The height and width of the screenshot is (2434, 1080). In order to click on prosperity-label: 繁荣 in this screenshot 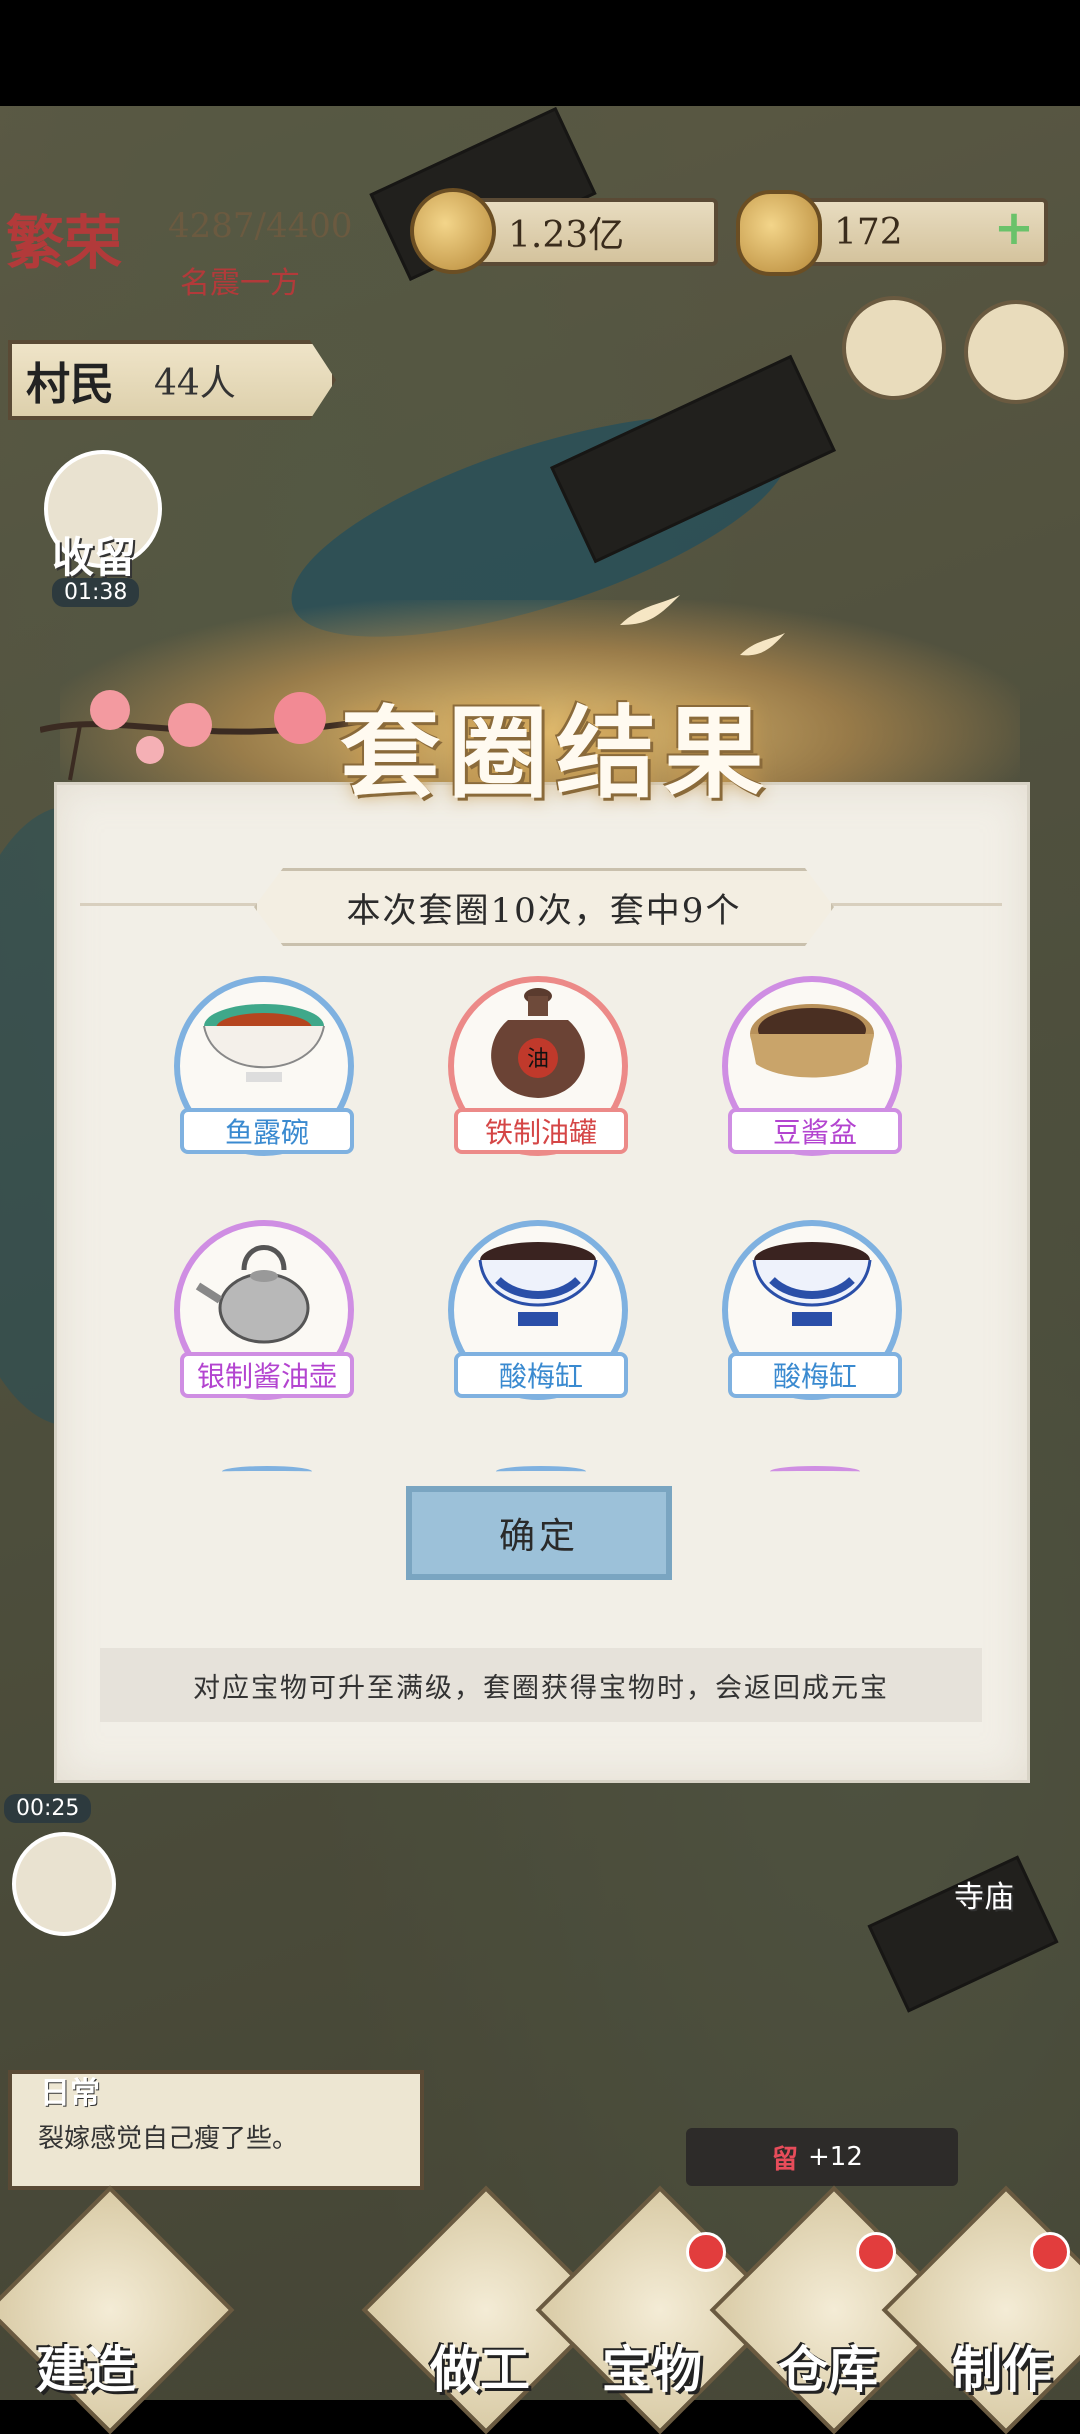, I will do `click(64, 243)`.